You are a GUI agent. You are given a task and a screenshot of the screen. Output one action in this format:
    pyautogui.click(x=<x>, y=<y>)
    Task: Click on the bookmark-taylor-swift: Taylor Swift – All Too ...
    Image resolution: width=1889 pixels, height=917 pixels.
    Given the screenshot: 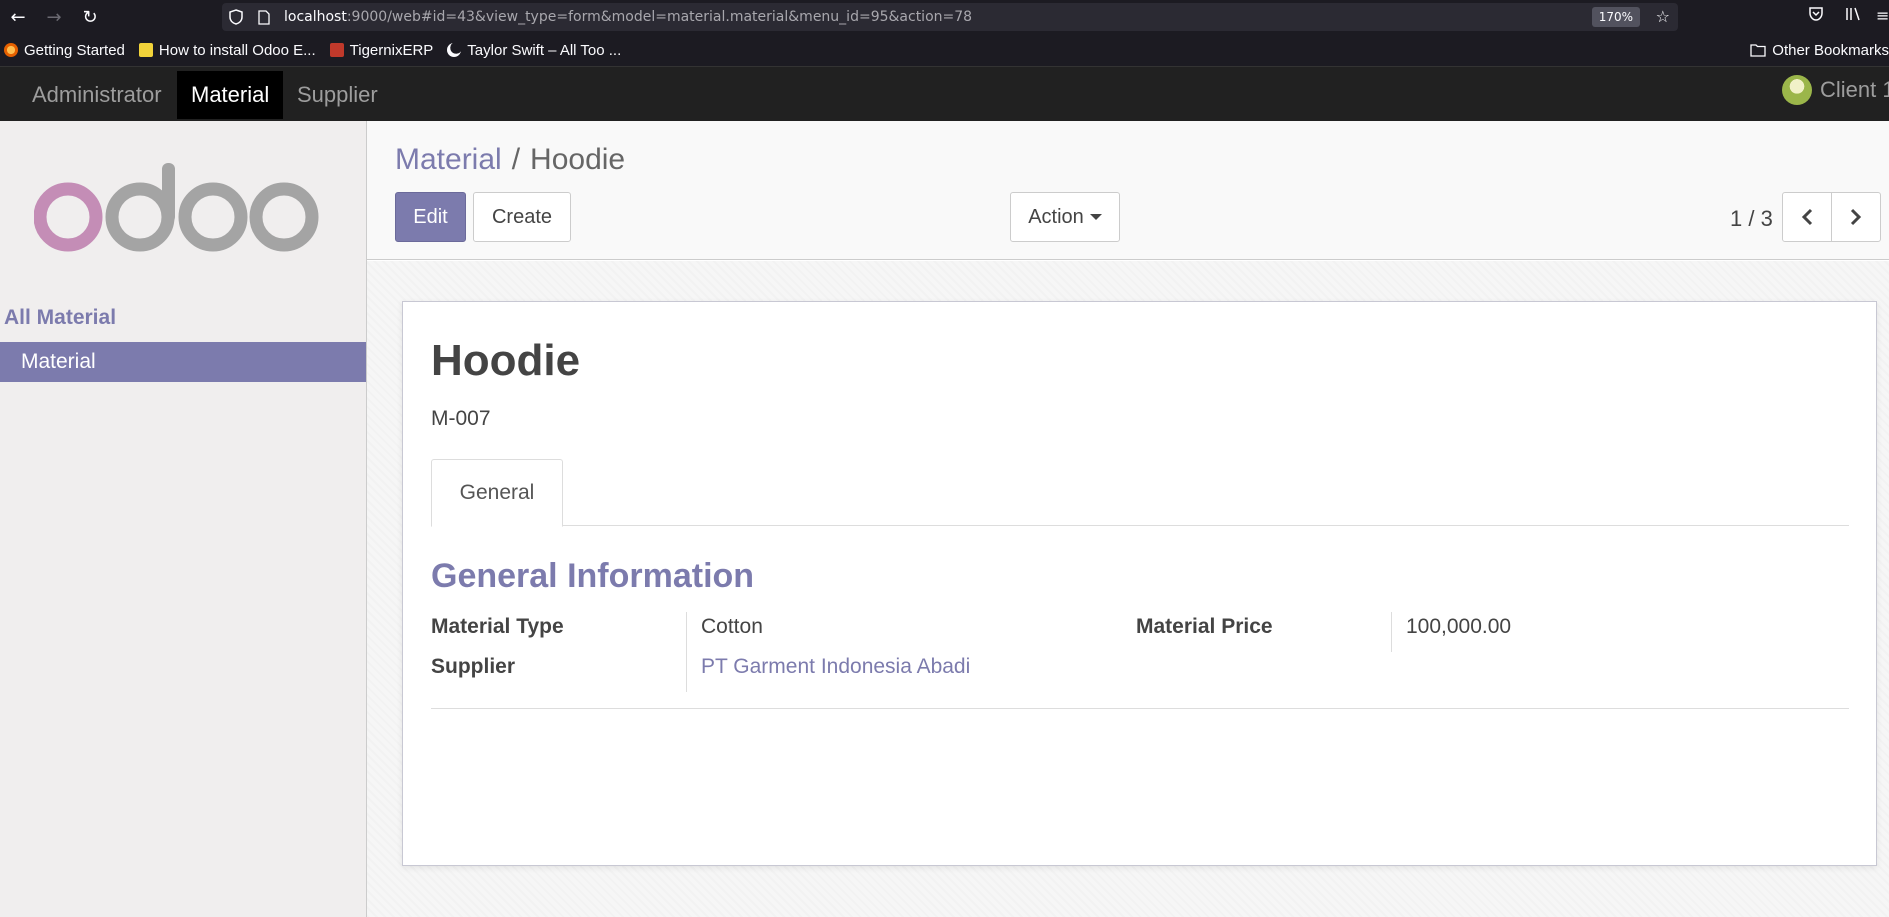 What is the action you would take?
    pyautogui.click(x=534, y=50)
    